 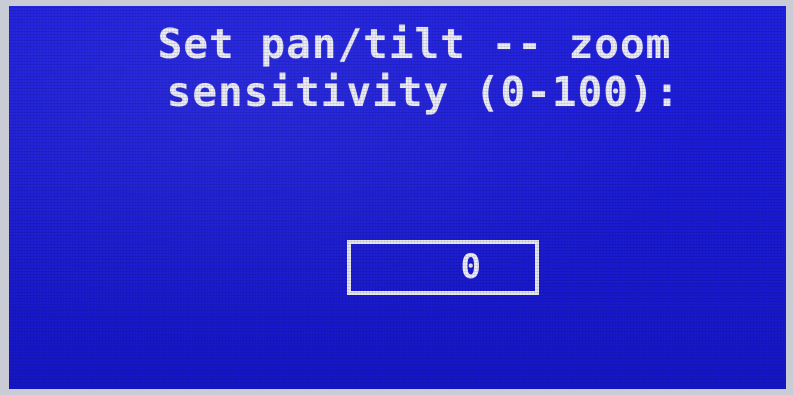 What do you see at coordinates (423, 92) in the screenshot?
I see `prompt-line-2: sensitivity (0-100):` at bounding box center [423, 92].